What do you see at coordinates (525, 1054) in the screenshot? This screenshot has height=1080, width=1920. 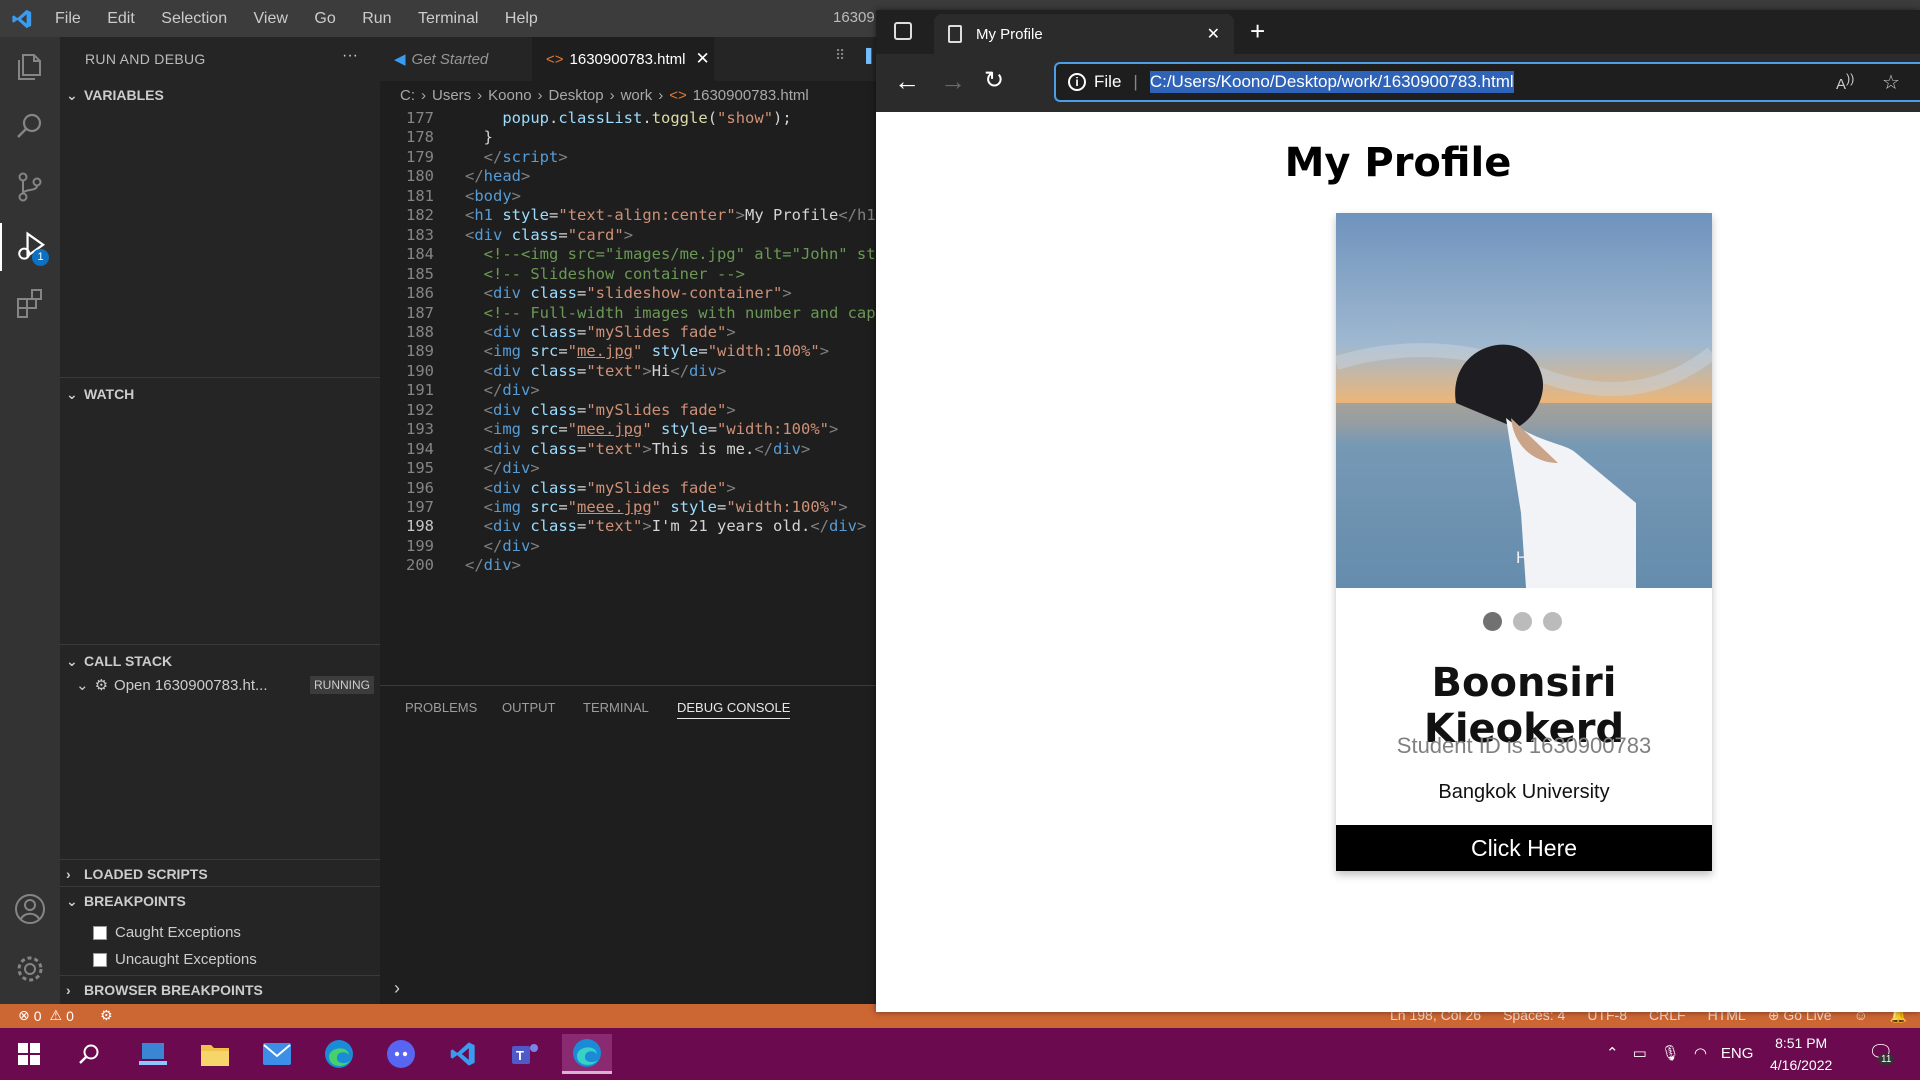 I see `teams-icon: T` at bounding box center [525, 1054].